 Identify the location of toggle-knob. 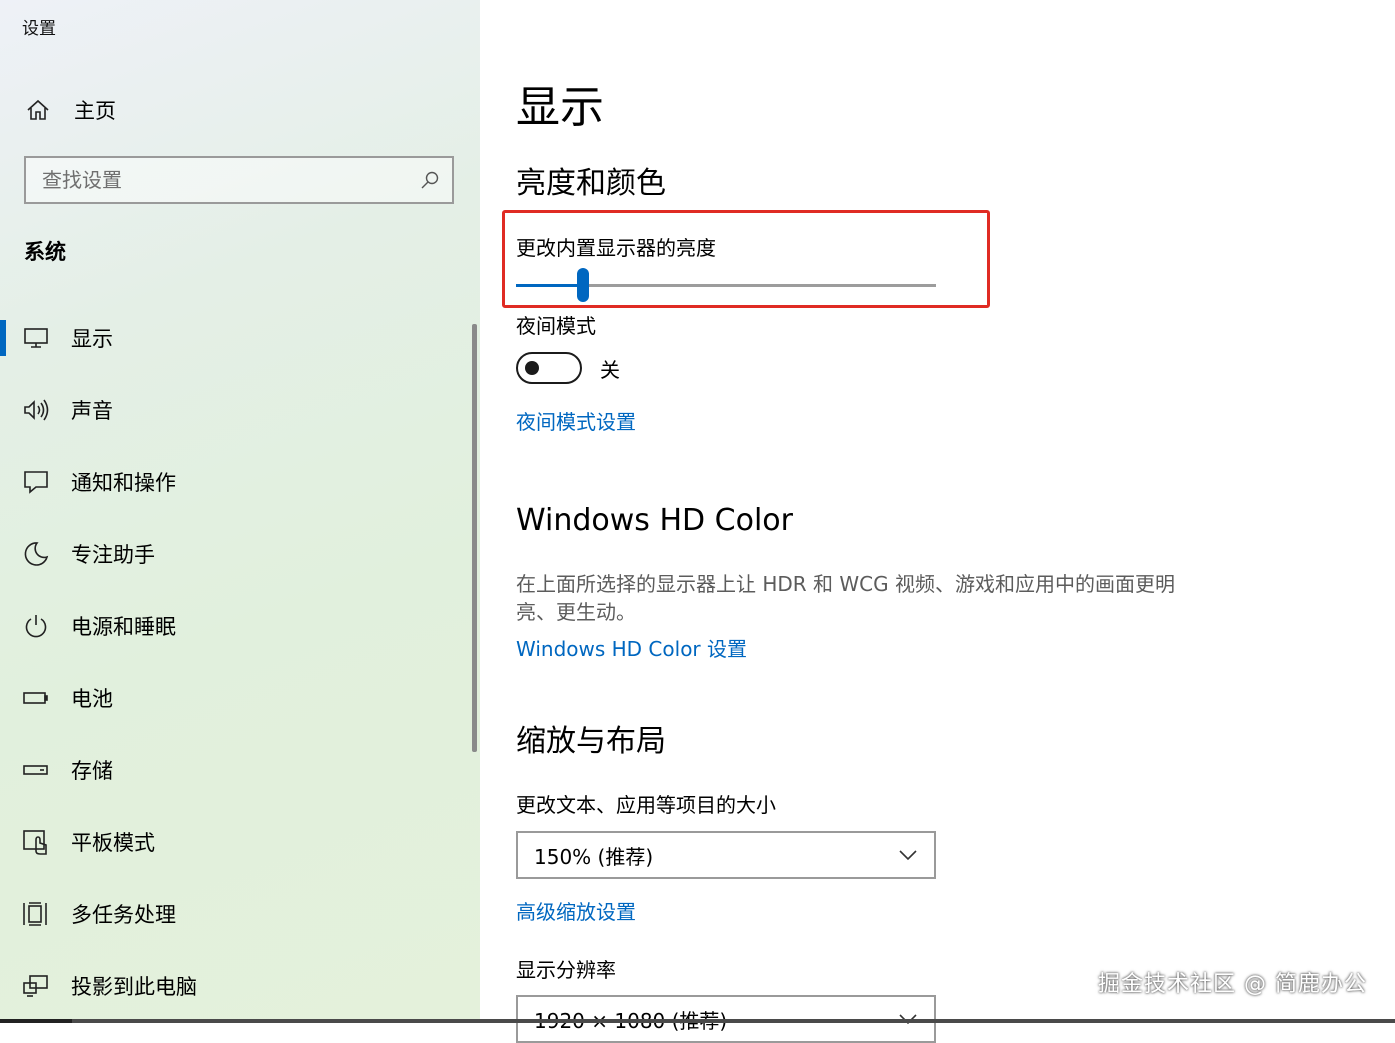
(532, 368).